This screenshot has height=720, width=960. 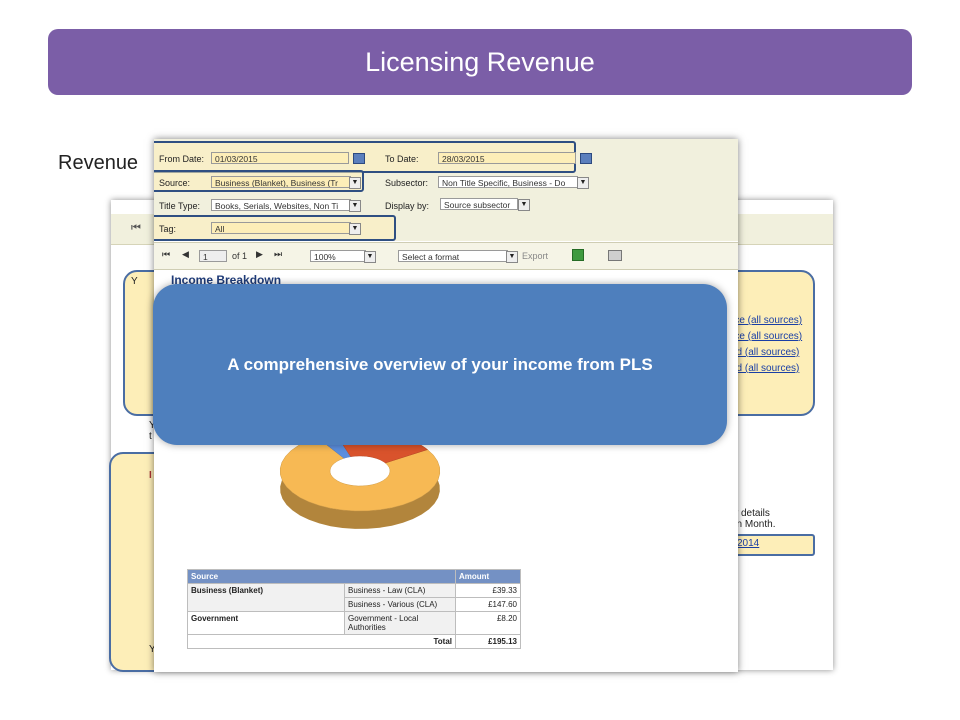 What do you see at coordinates (748, 543) in the screenshot?
I see `date-link: 2014` at bounding box center [748, 543].